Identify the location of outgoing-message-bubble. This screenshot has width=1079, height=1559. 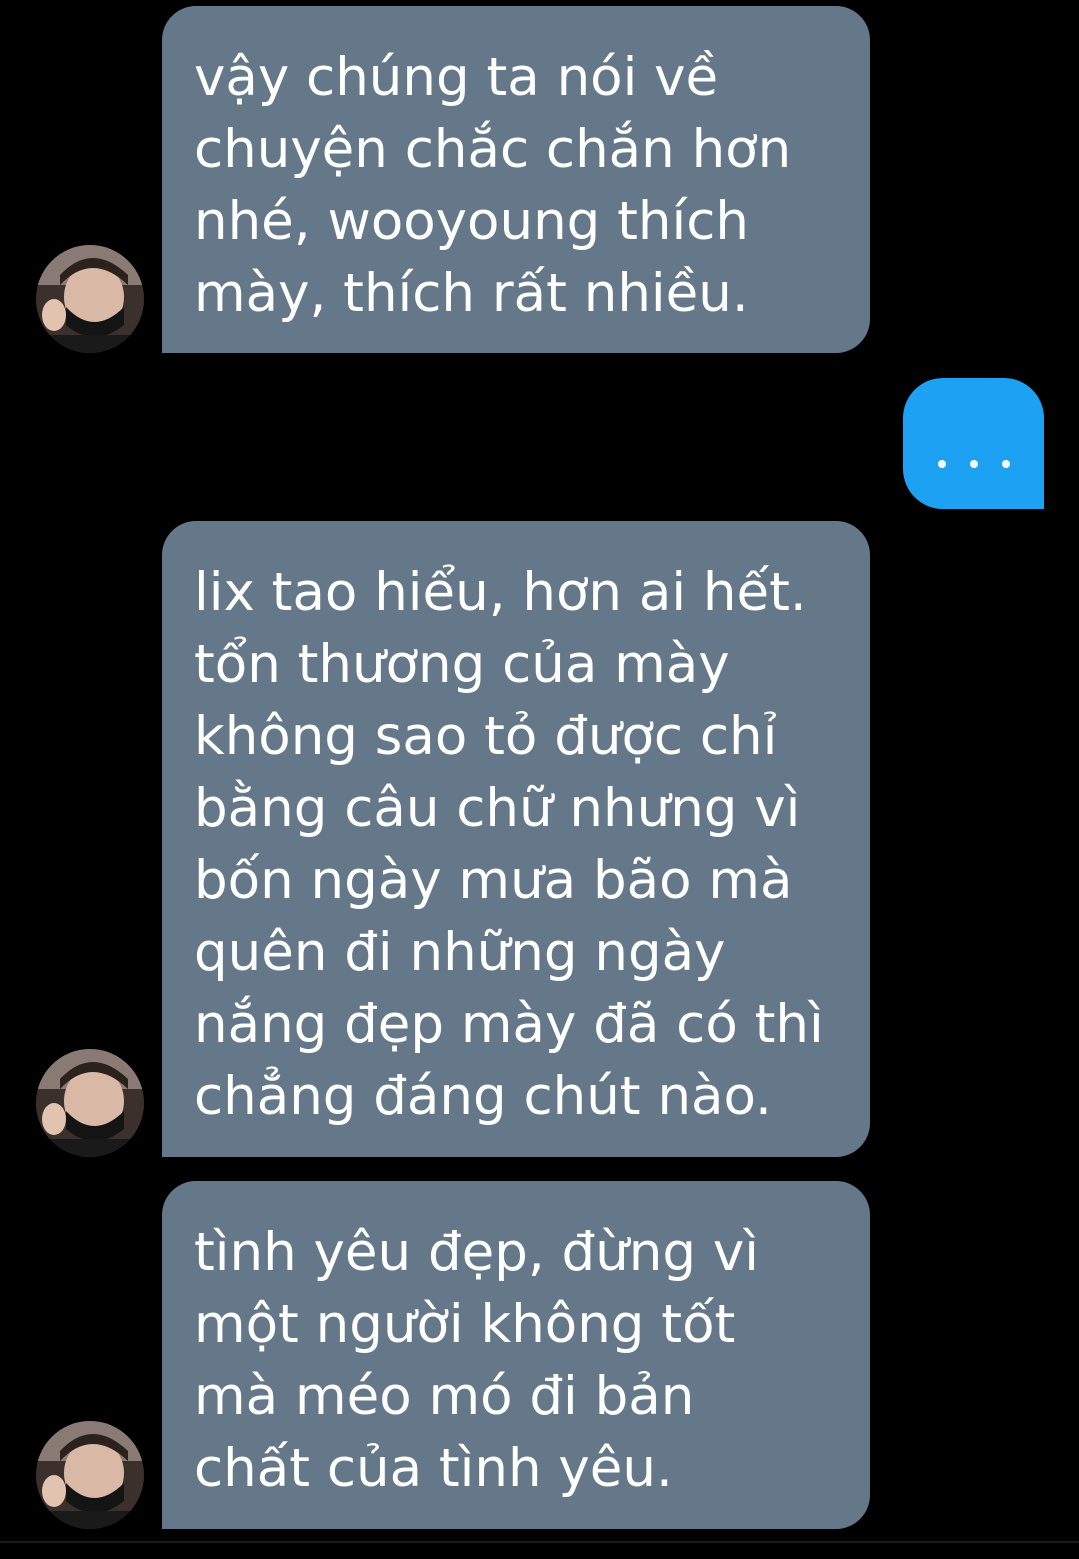
(973, 443).